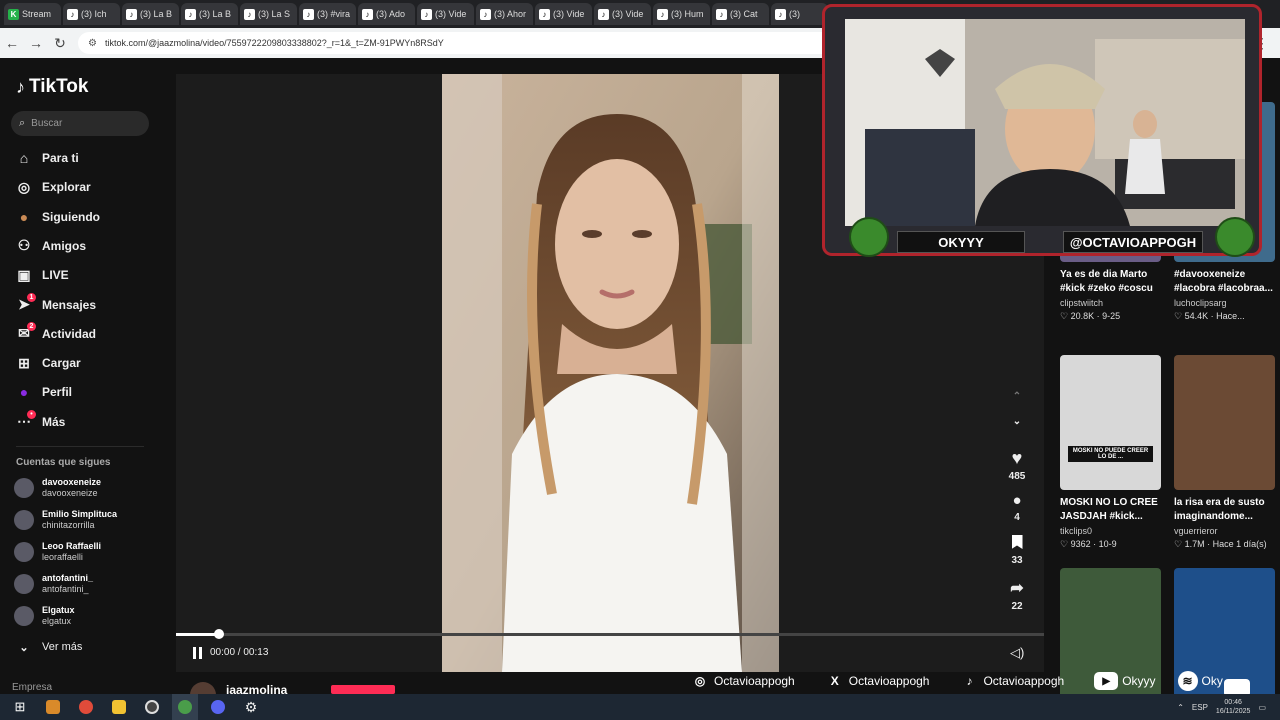  Describe the element at coordinates (1224, 531) in the screenshot. I see `video-author: vguerrieror` at that location.